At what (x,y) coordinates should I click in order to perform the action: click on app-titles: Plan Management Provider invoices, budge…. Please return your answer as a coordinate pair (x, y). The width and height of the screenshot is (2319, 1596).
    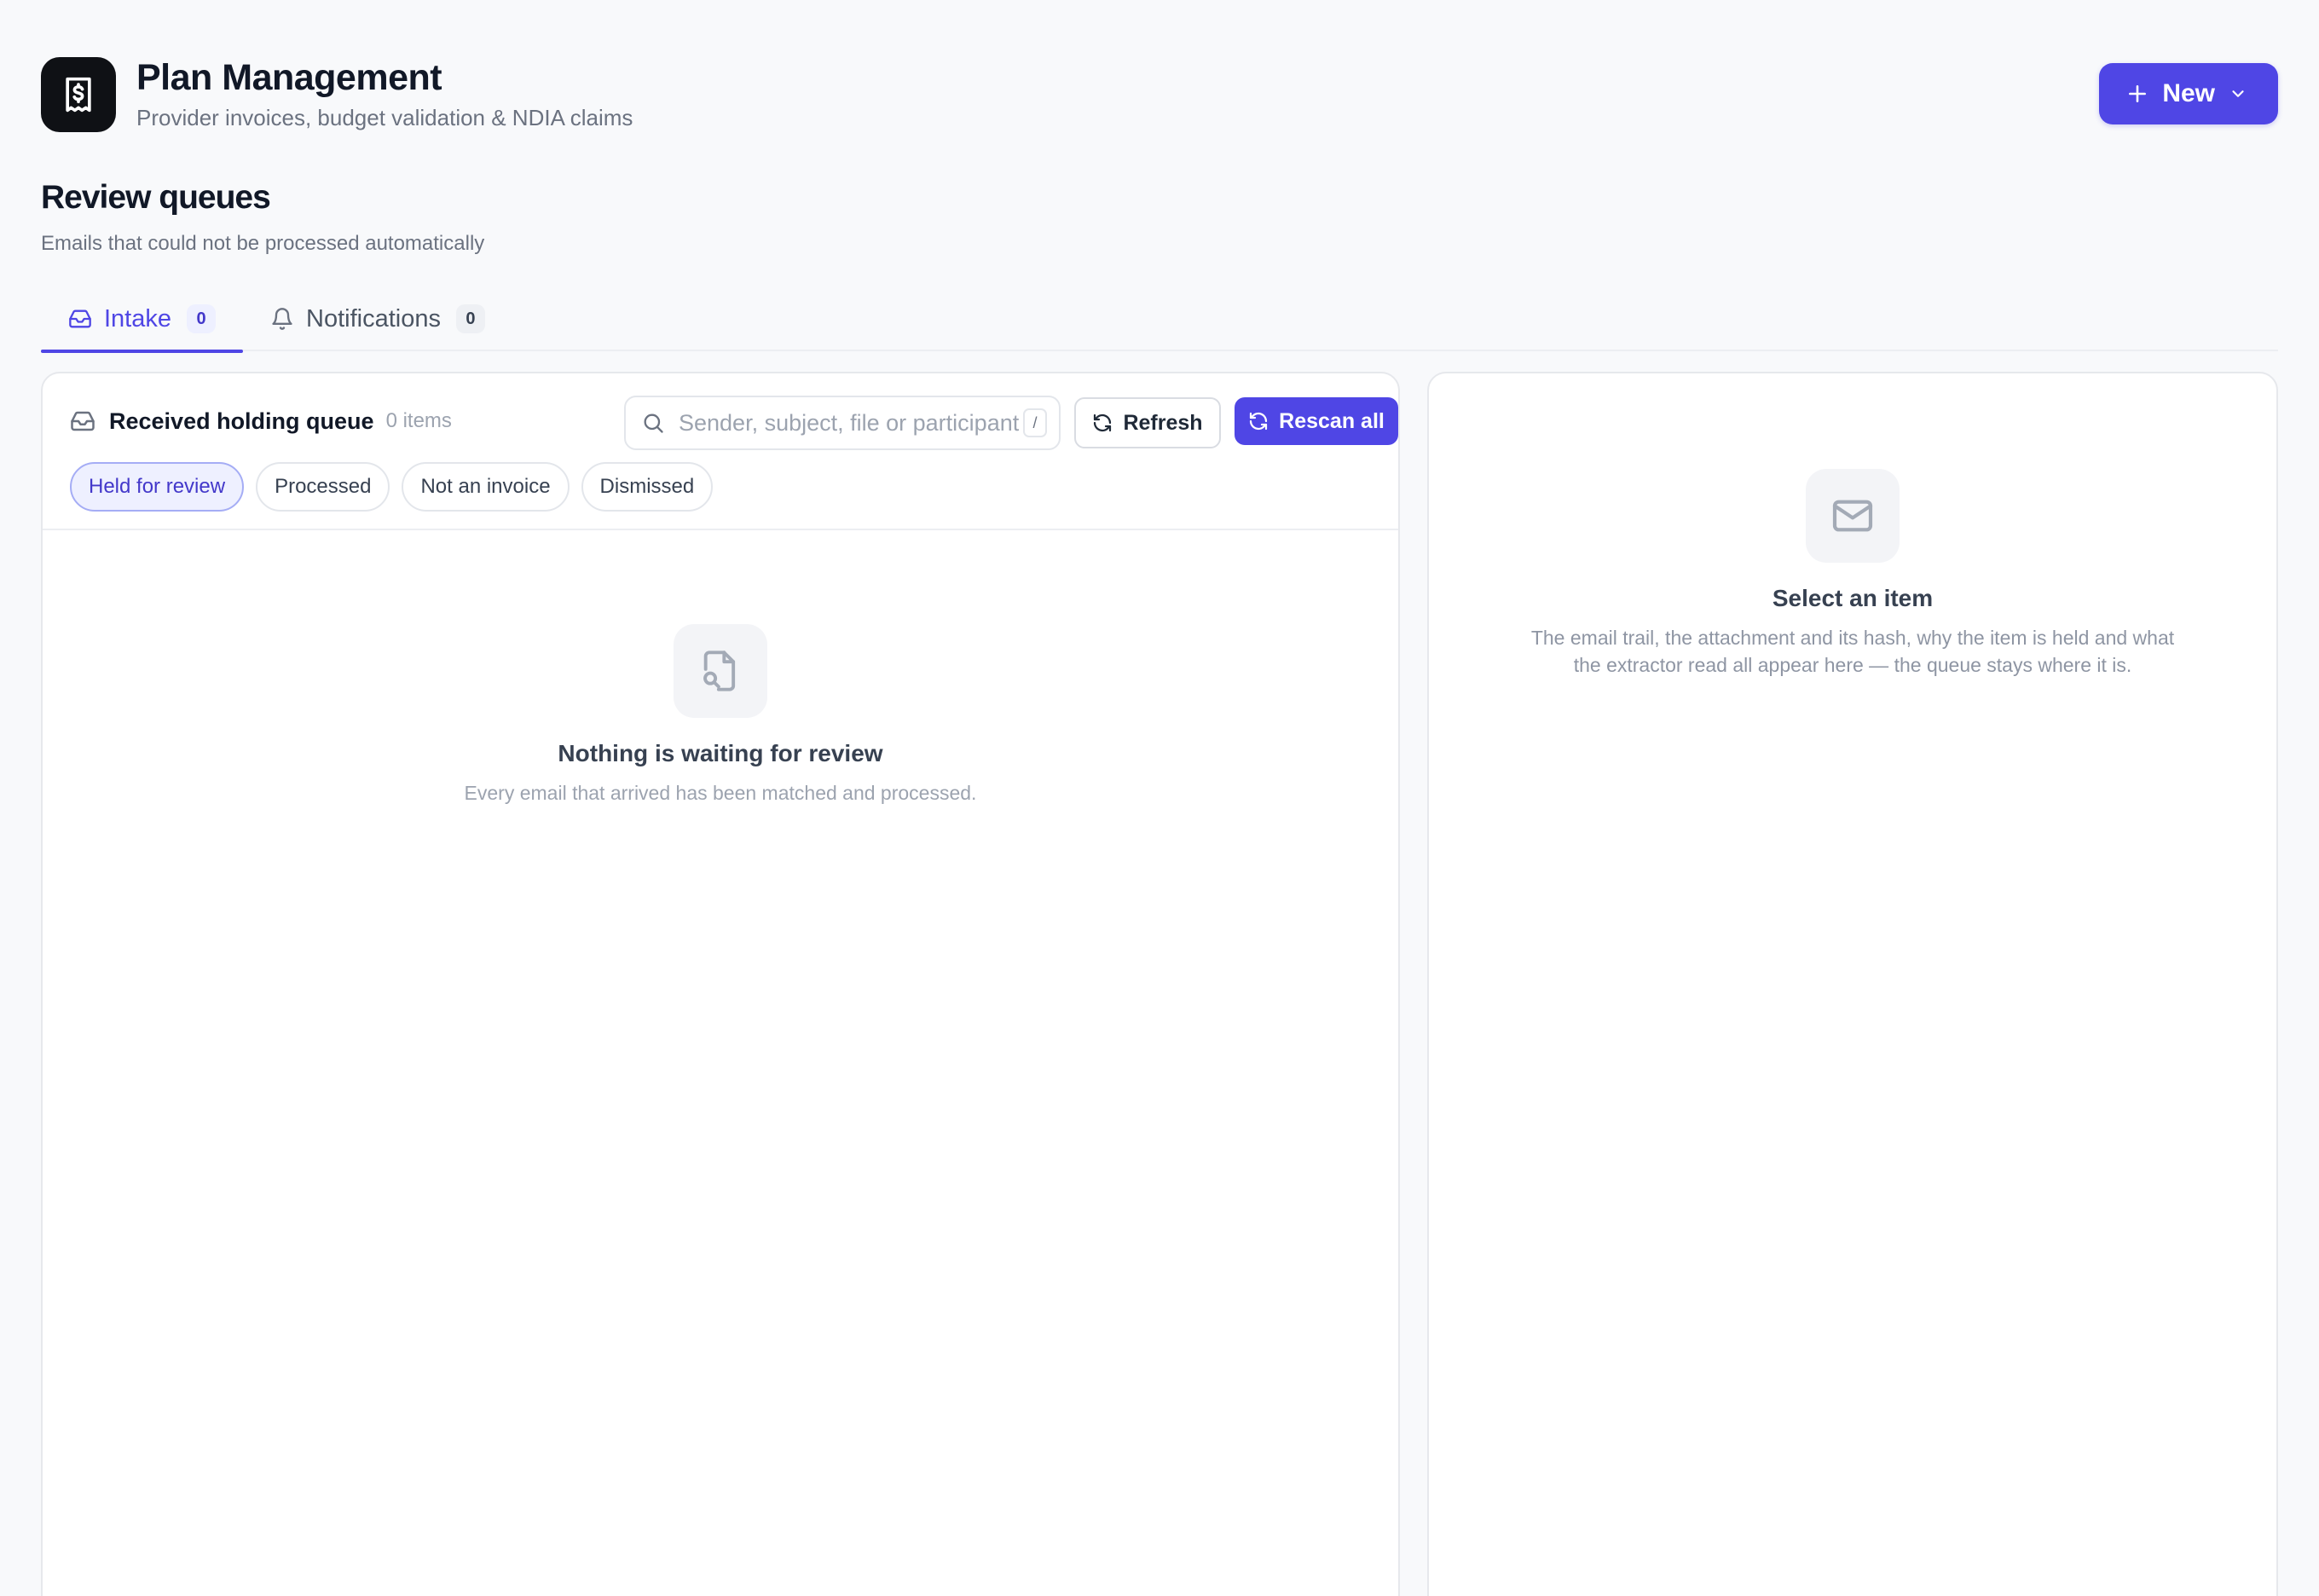
    Looking at the image, I should click on (384, 93).